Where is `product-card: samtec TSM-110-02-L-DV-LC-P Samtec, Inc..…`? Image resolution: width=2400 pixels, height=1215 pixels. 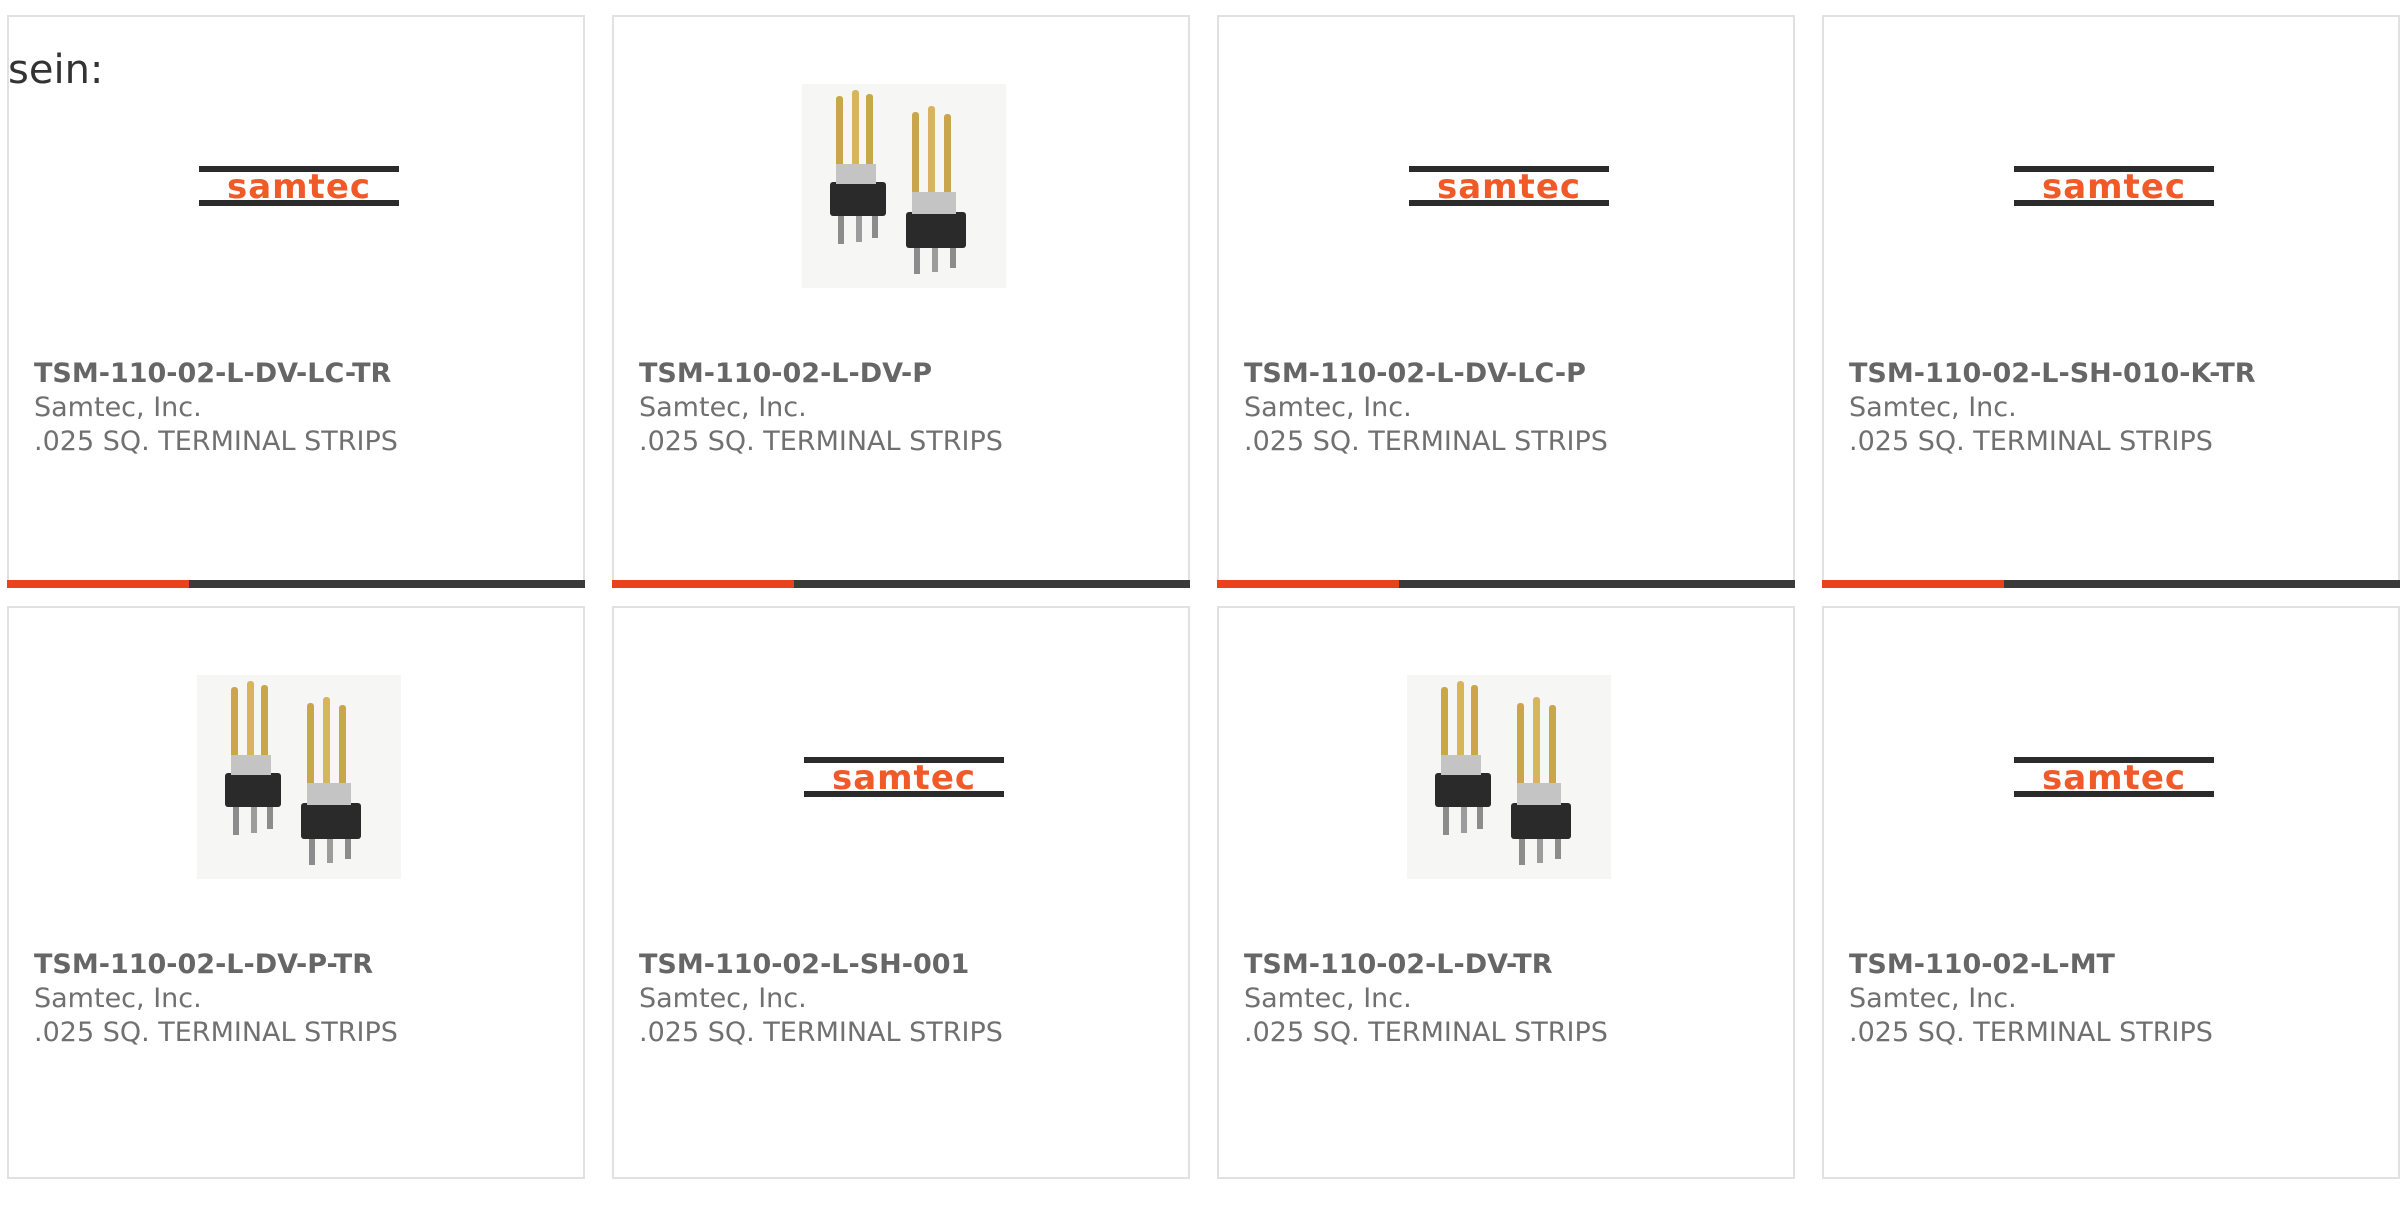
product-card: samtec TSM-110-02-L-DV-LC-P Samtec, Inc..… is located at coordinates (1506, 301).